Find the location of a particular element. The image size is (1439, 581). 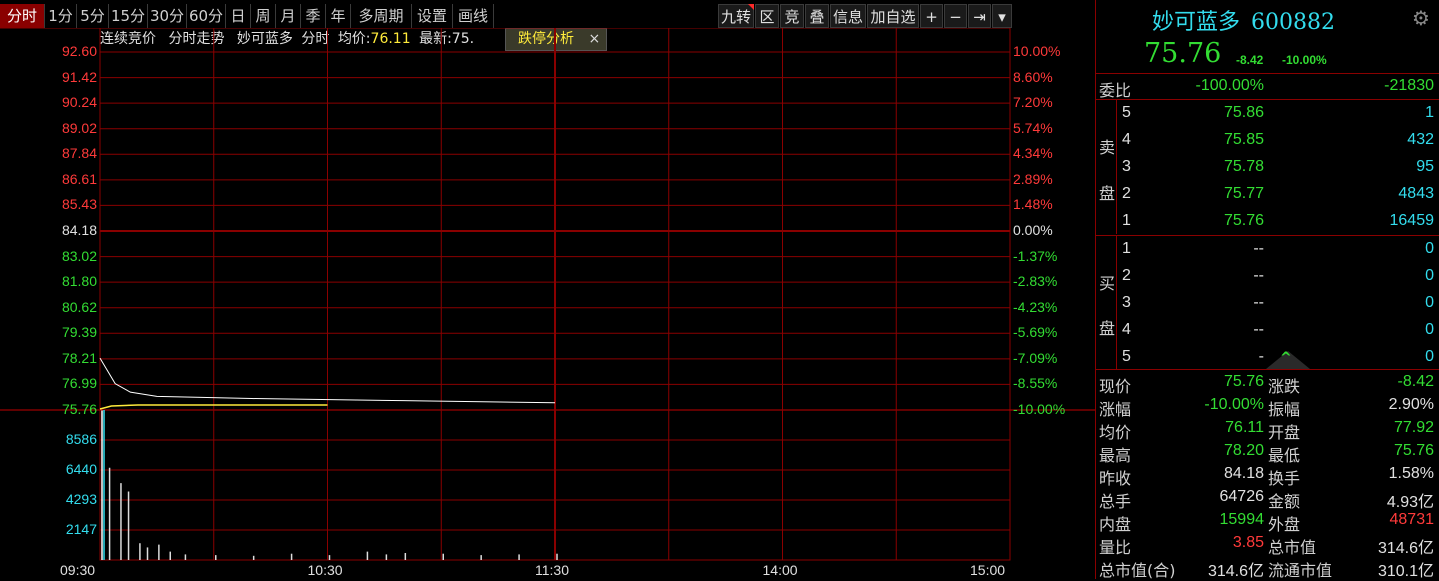

asks-price: 75.77 is located at coordinates (1225, 194).